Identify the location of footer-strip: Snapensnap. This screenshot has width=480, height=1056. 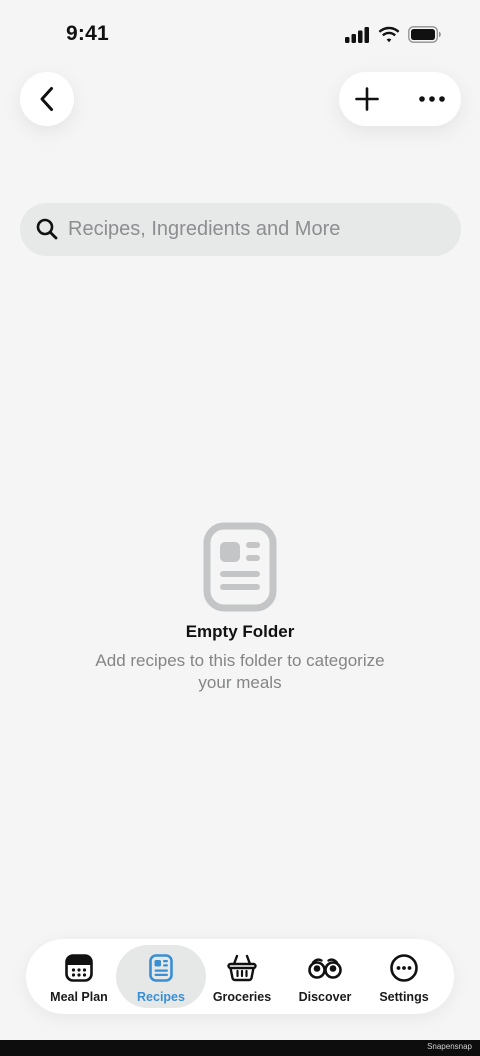
(240, 1048).